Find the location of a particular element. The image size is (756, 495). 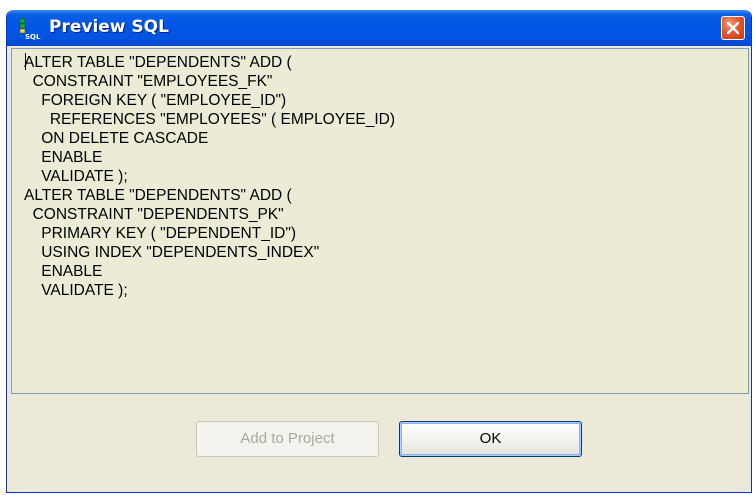

sql-line: PRIMARY KEY ( "DEPENDENT_ID") is located at coordinates (160, 233).